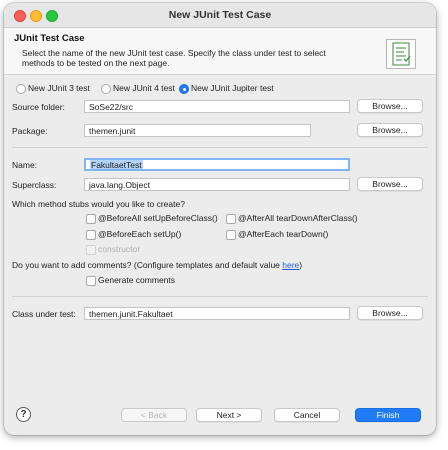  Describe the element at coordinates (388, 415) in the screenshot. I see `finish-button: Finish` at that location.